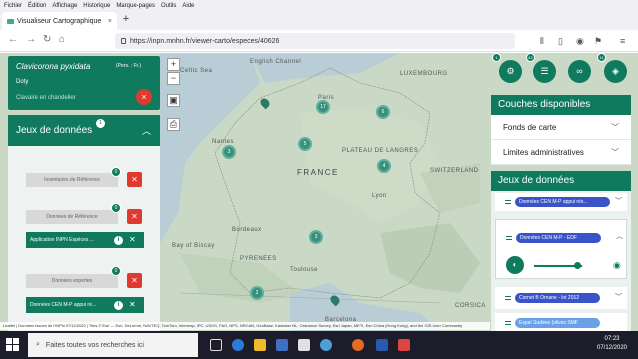  I want to click on clock-date: 07/12/2020, so click(612, 348).